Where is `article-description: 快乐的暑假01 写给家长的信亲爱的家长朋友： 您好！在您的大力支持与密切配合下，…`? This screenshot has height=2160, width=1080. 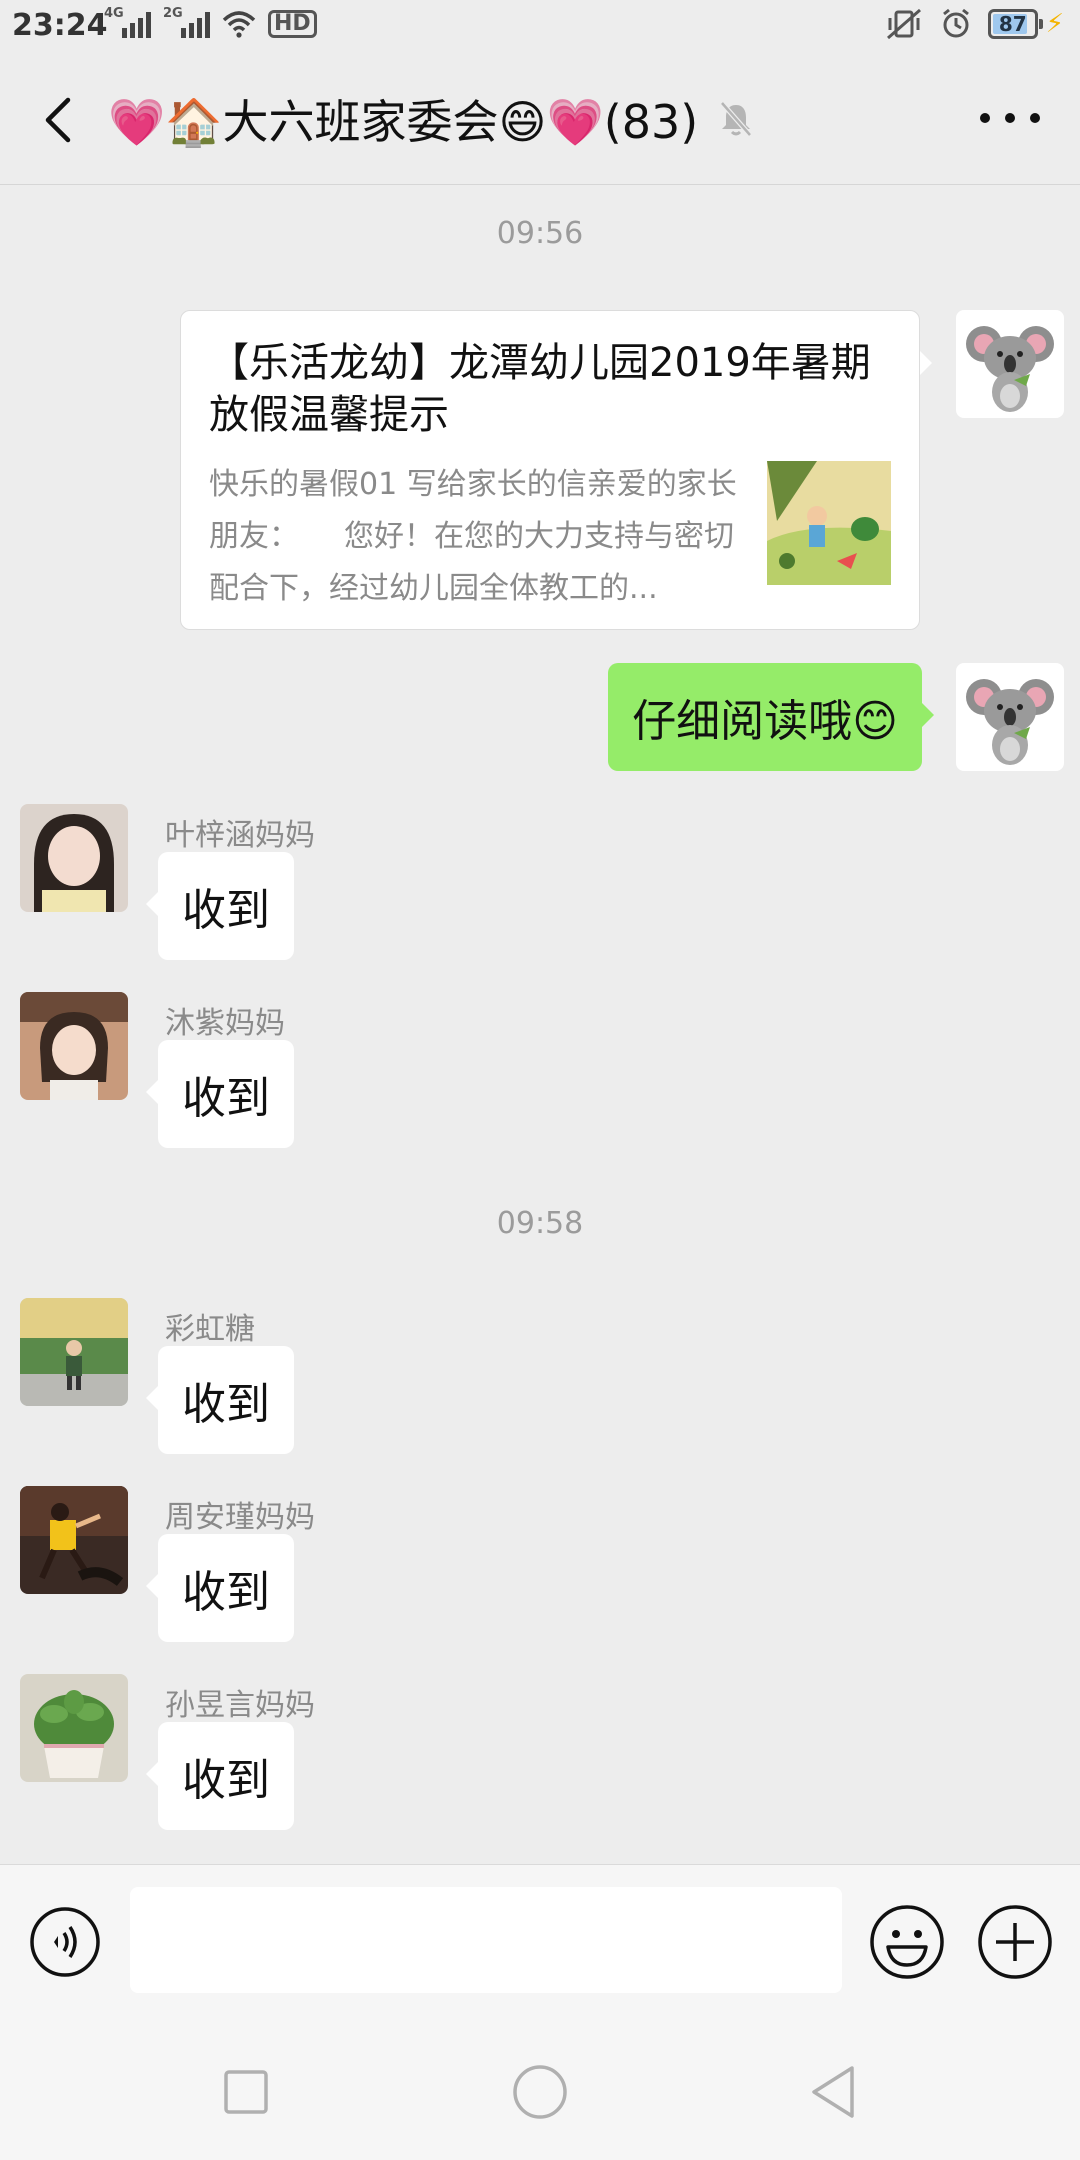
article-description: 快乐的暑假01 写给家长的信亲爱的家长朋友： 您好！在您的大力支持与密切配合下，… is located at coordinates (473, 536).